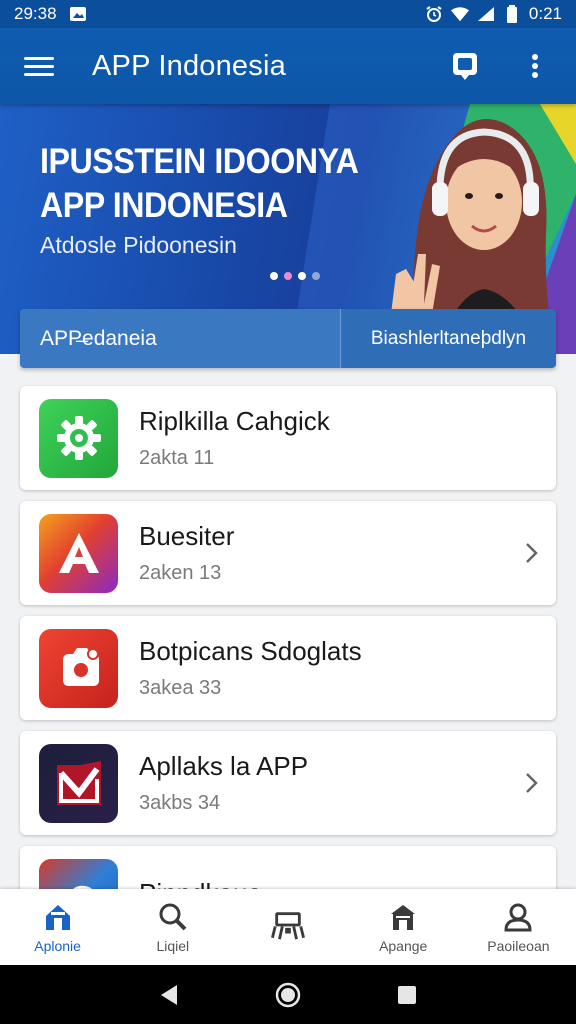 This screenshot has width=576, height=1024. What do you see at coordinates (448, 338) in the screenshot?
I see `tab-secondary: Biashlerltaneþdlyn` at bounding box center [448, 338].